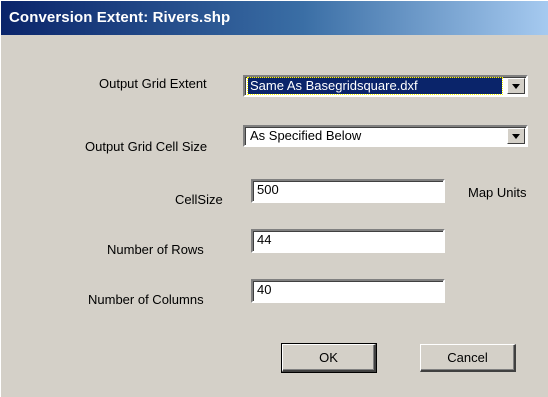  I want to click on window-title: Conversion Extent: Rivers.shp, so click(120, 17).